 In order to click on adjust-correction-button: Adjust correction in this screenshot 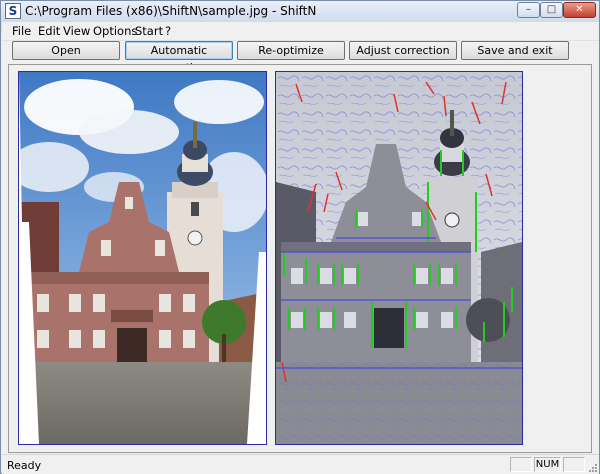, I will do `click(403, 50)`.